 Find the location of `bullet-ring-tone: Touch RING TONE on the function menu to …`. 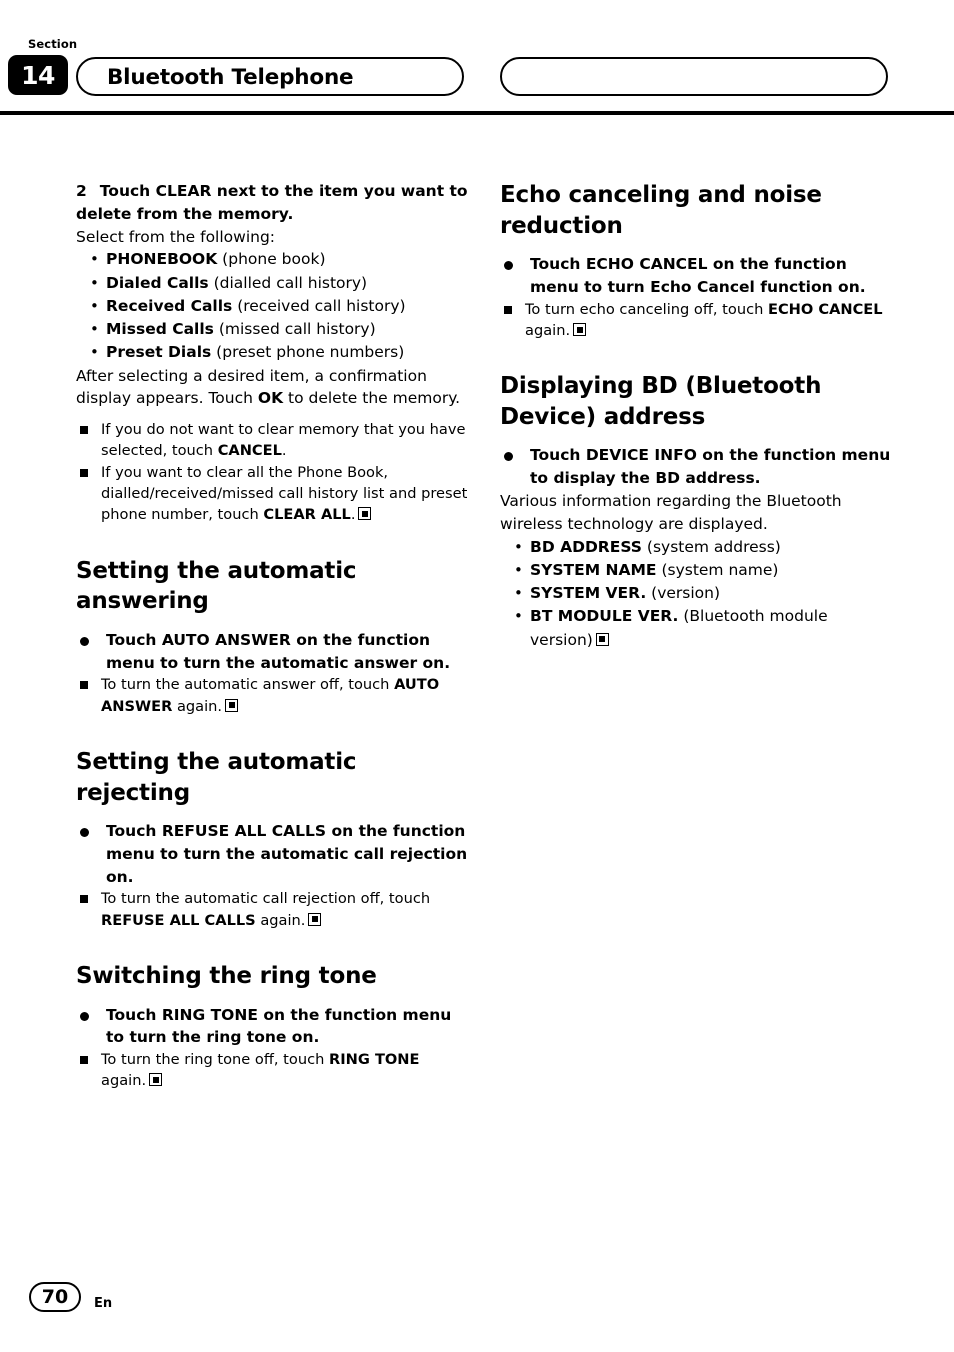

bullet-ring-tone: Touch RING TONE on the function menu to … is located at coordinates (272, 1027).